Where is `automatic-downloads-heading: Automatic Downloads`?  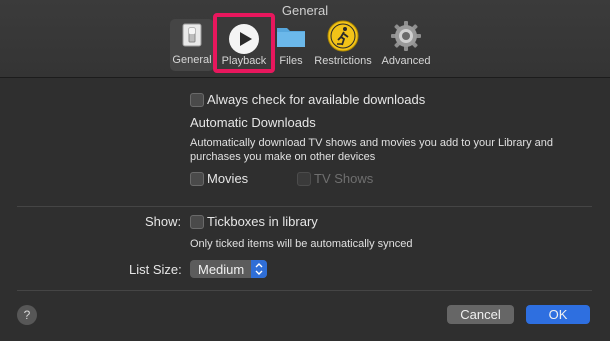
automatic-downloads-heading: Automatic Downloads is located at coordinates (253, 122).